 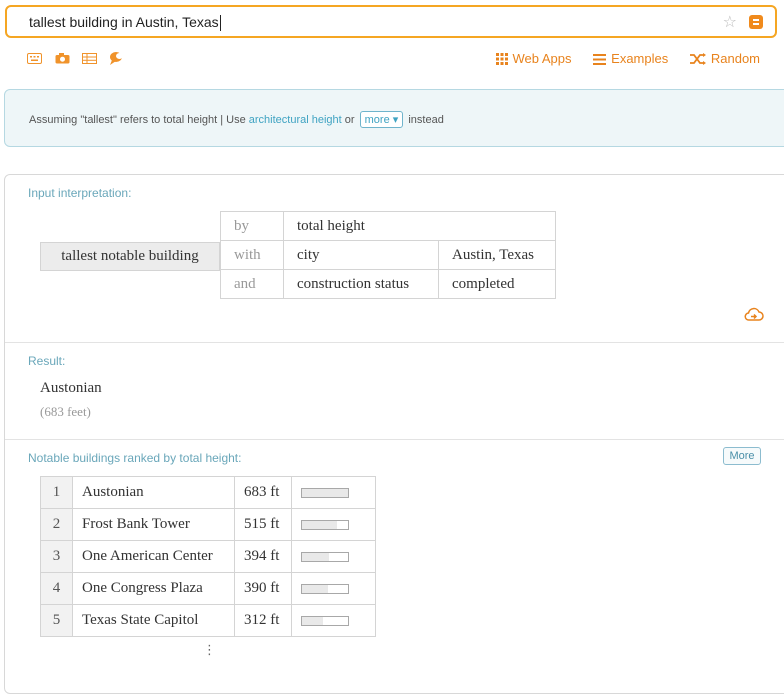 What do you see at coordinates (56, 588) in the screenshot?
I see `rank-number: 4` at bounding box center [56, 588].